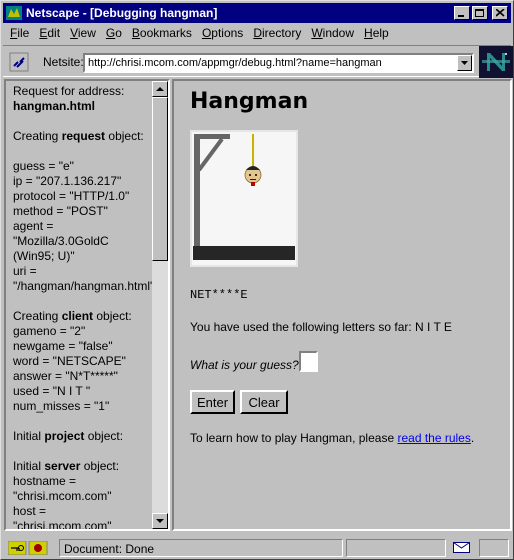 Image resolution: width=514 pixels, height=560 pixels. I want to click on request-line: uri = "/hangman/hangman.html", so click(84, 278).